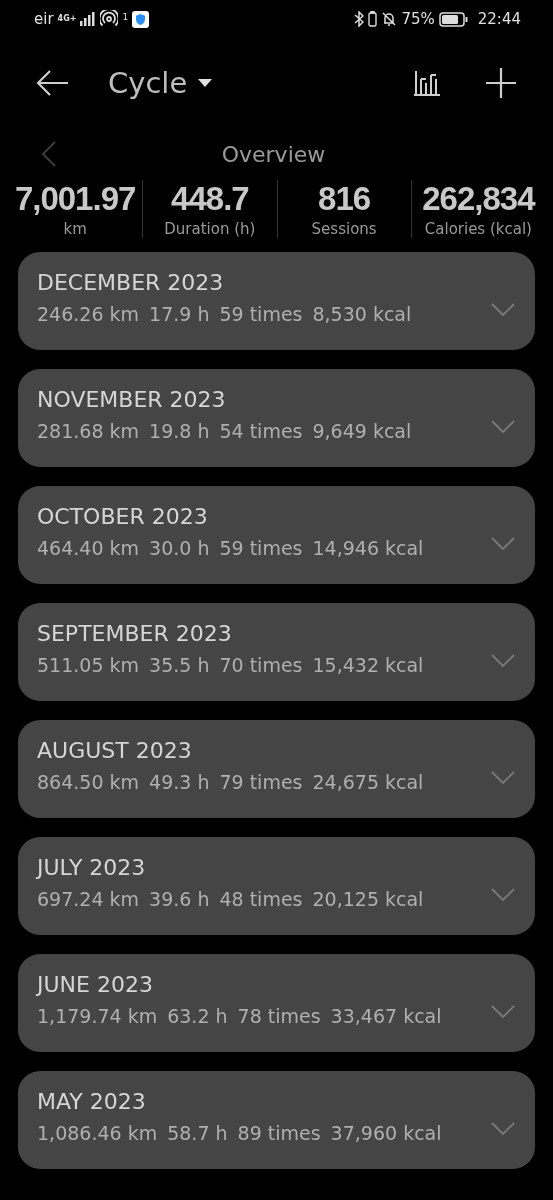 This screenshot has width=553, height=1200. Describe the element at coordinates (276, 301) in the screenshot. I see `month-card: DECEMBER 2023 246.26 km 17.9 h 59 times 8,530 kcal` at that location.